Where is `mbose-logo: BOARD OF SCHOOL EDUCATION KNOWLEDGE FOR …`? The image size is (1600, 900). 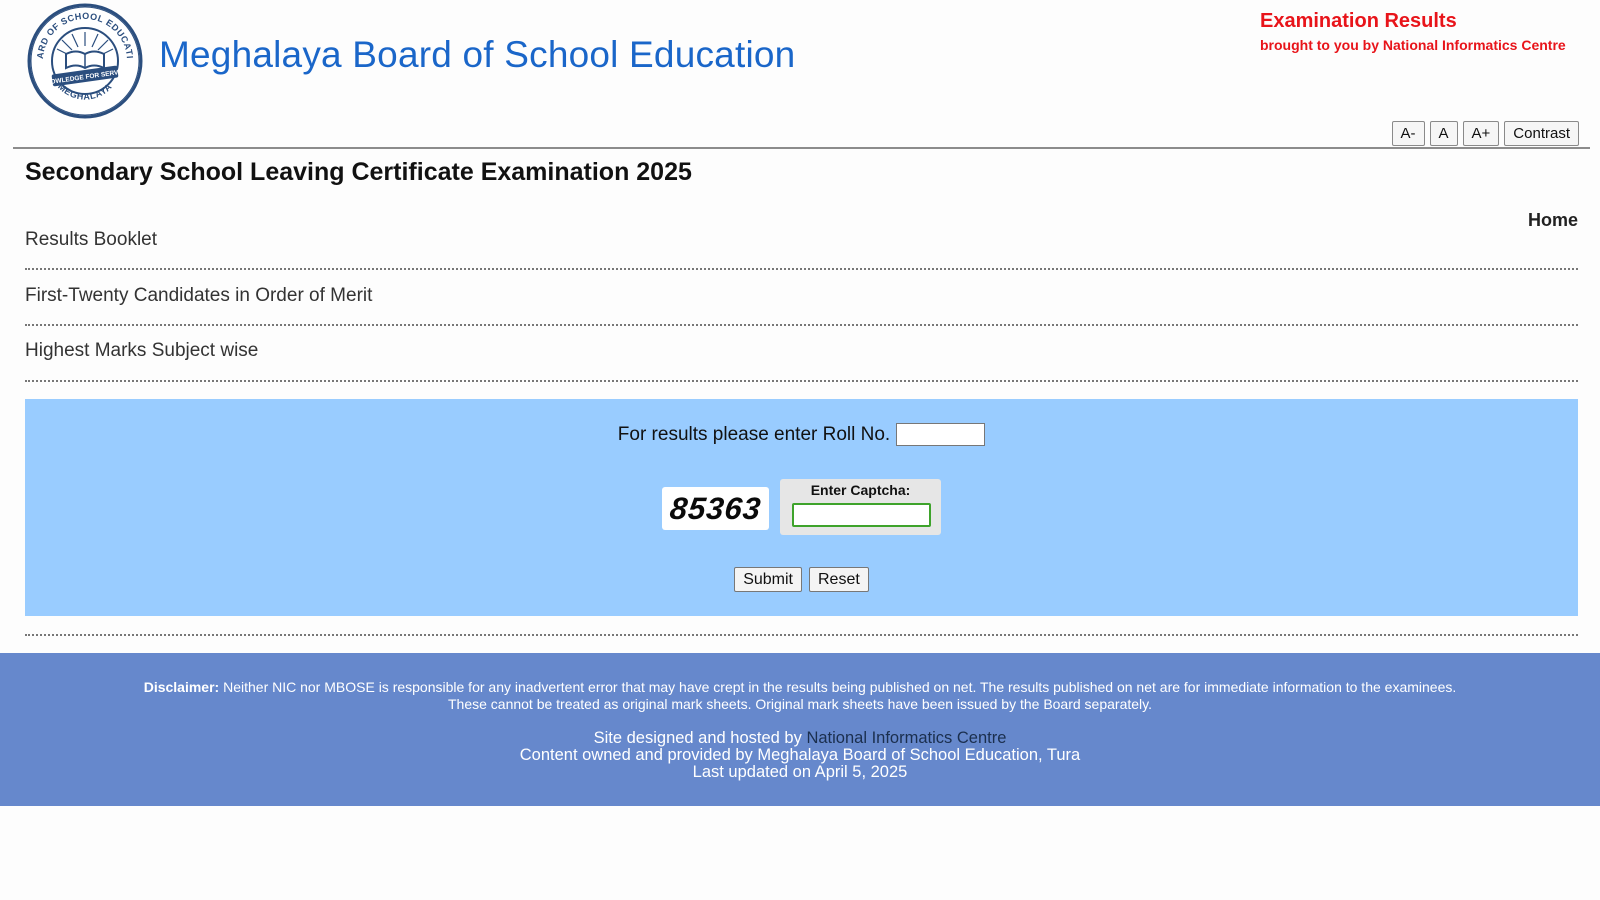
mbose-logo: BOARD OF SCHOOL EDUCATION KNOWLEDGE FOR … is located at coordinates (83, 60).